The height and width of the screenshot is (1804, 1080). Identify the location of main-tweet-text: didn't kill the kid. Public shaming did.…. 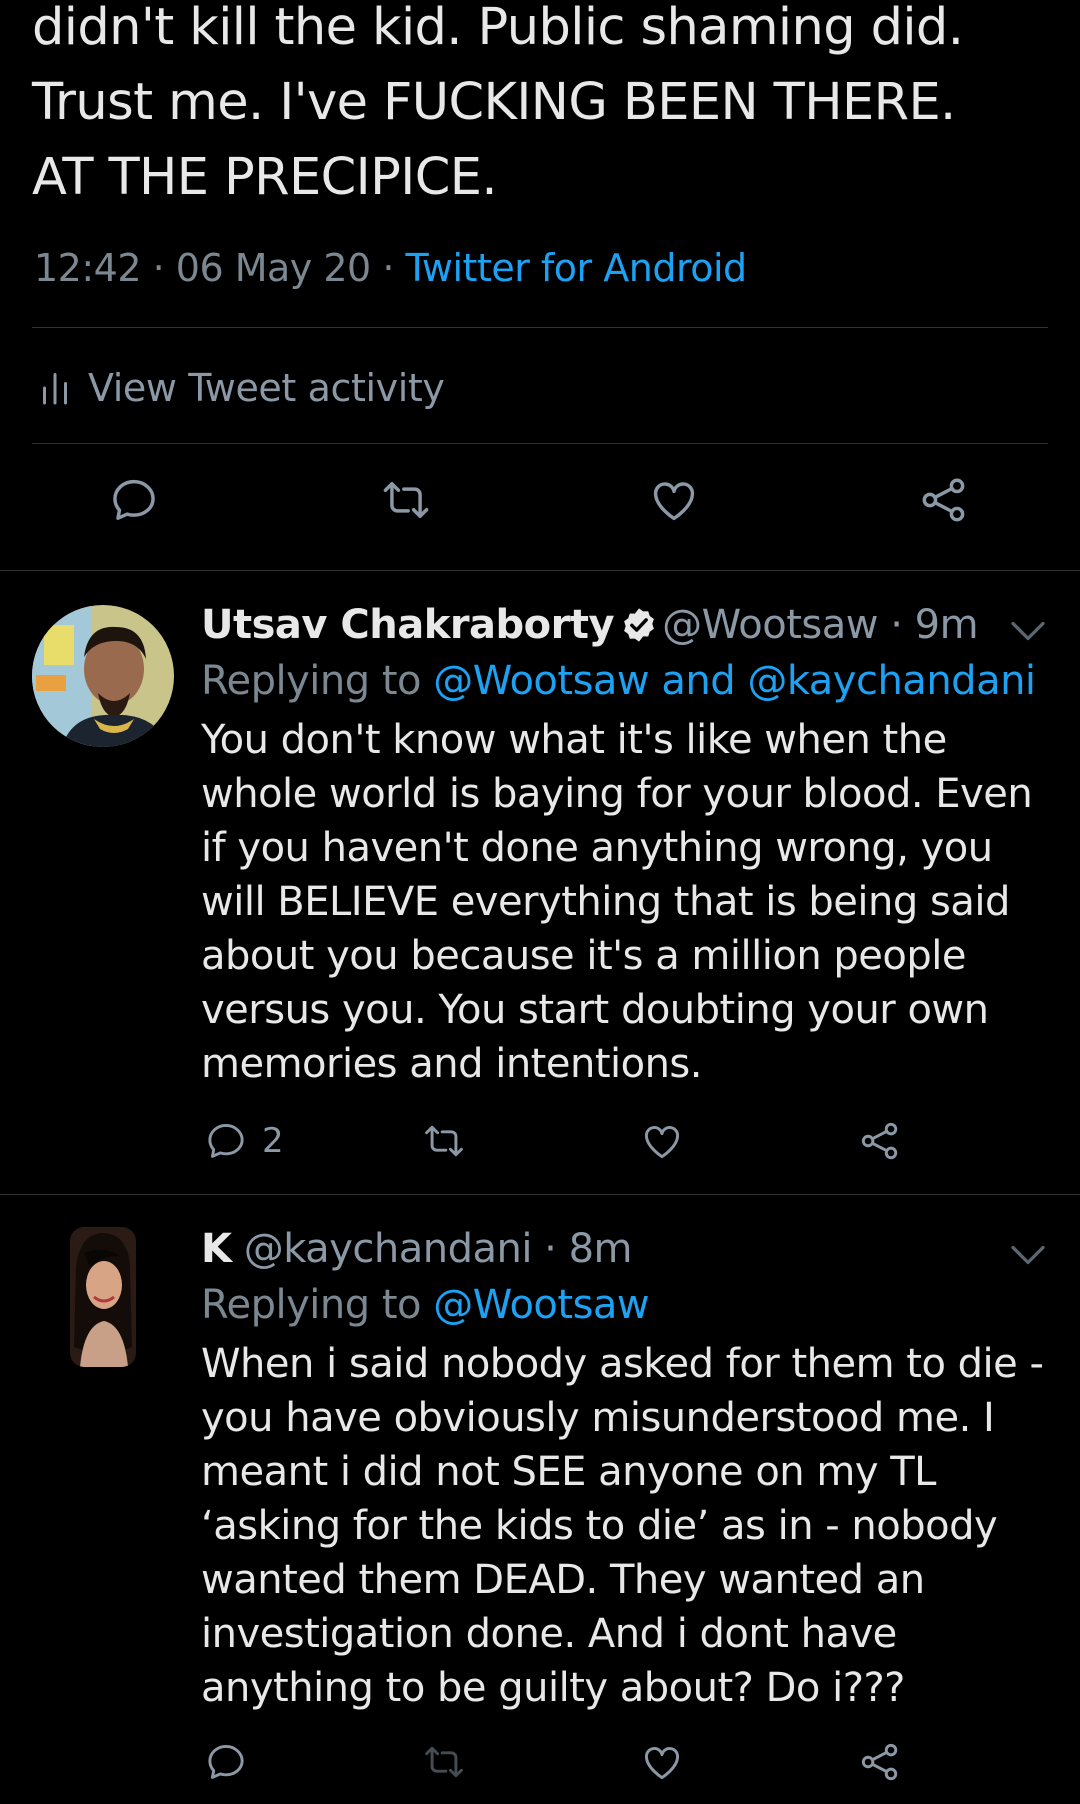
(542, 107).